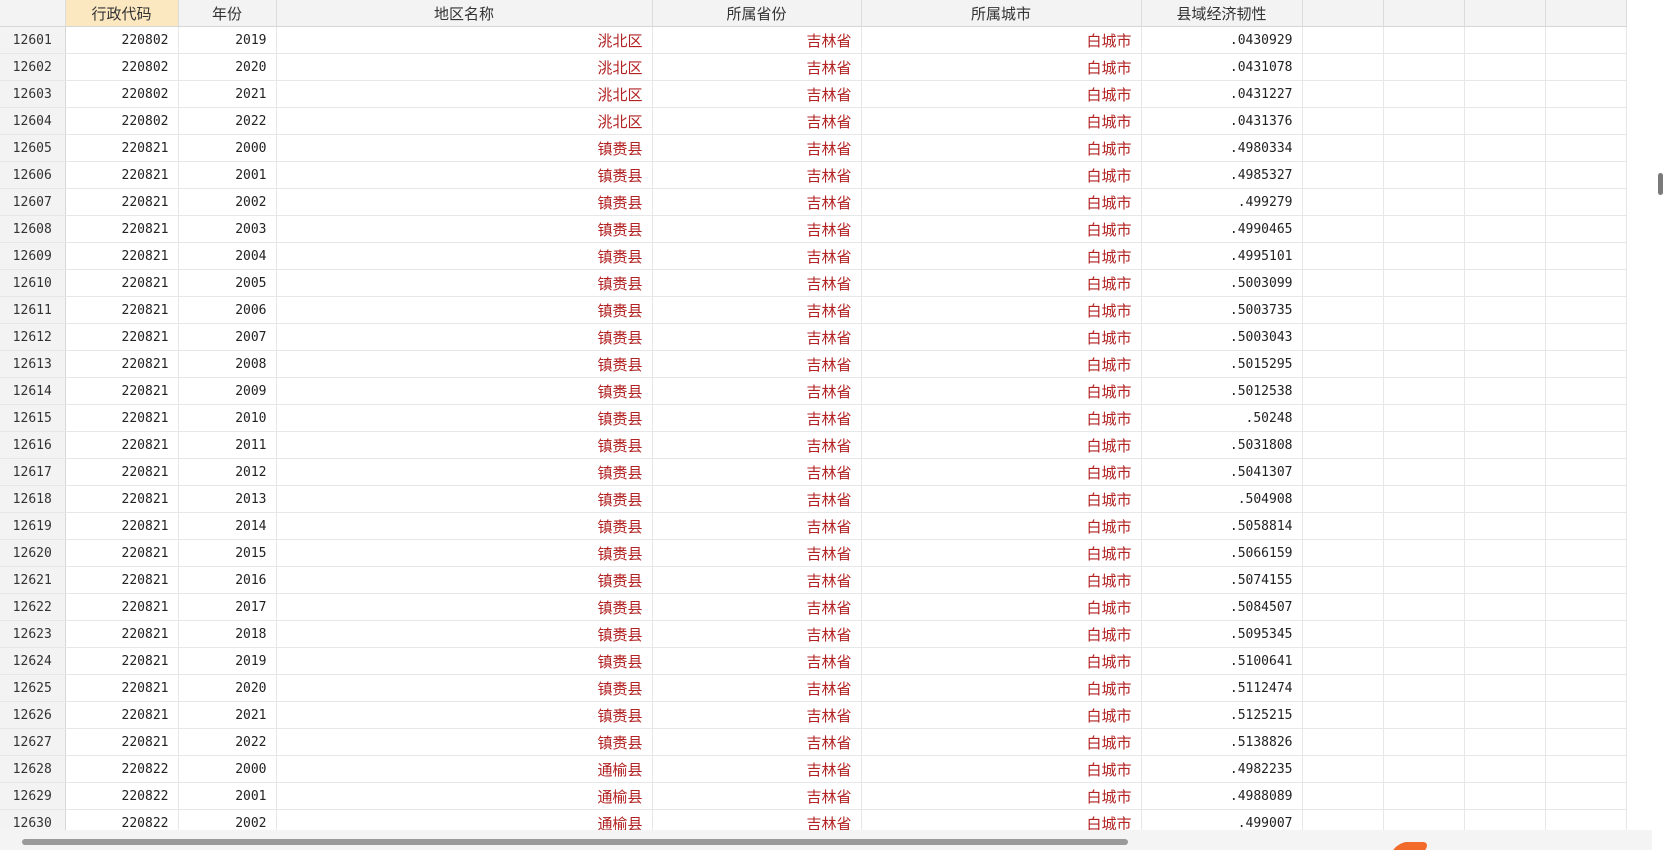 This screenshot has height=850, width=1671. Describe the element at coordinates (1222, 661) in the screenshot. I see `table-cell: .5100641` at that location.